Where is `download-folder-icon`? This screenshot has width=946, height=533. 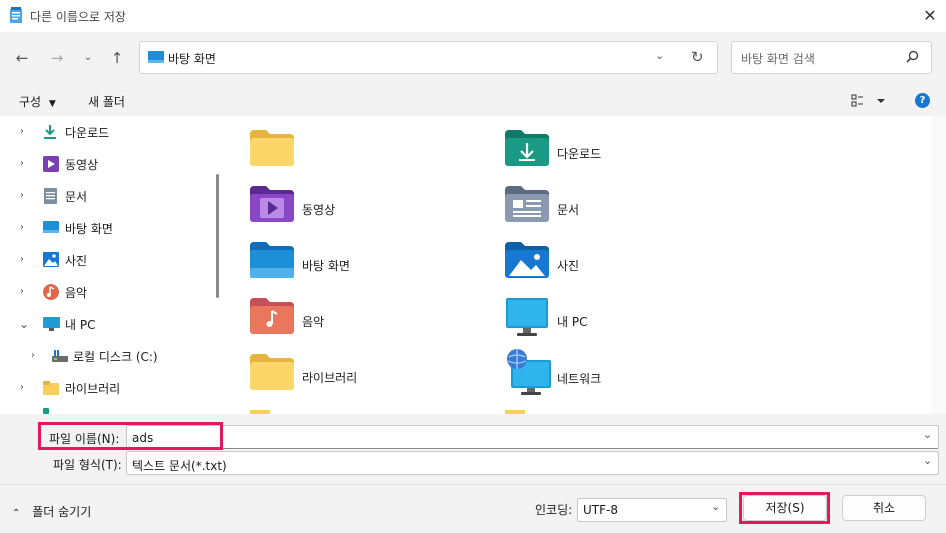
download-folder-icon is located at coordinates (527, 148).